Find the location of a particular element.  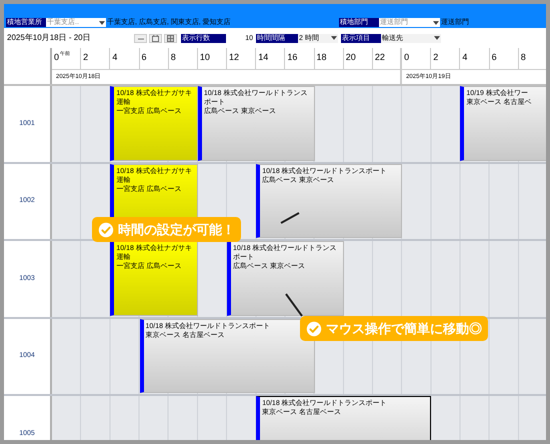

hour-label: 22 is located at coordinates (379, 57).